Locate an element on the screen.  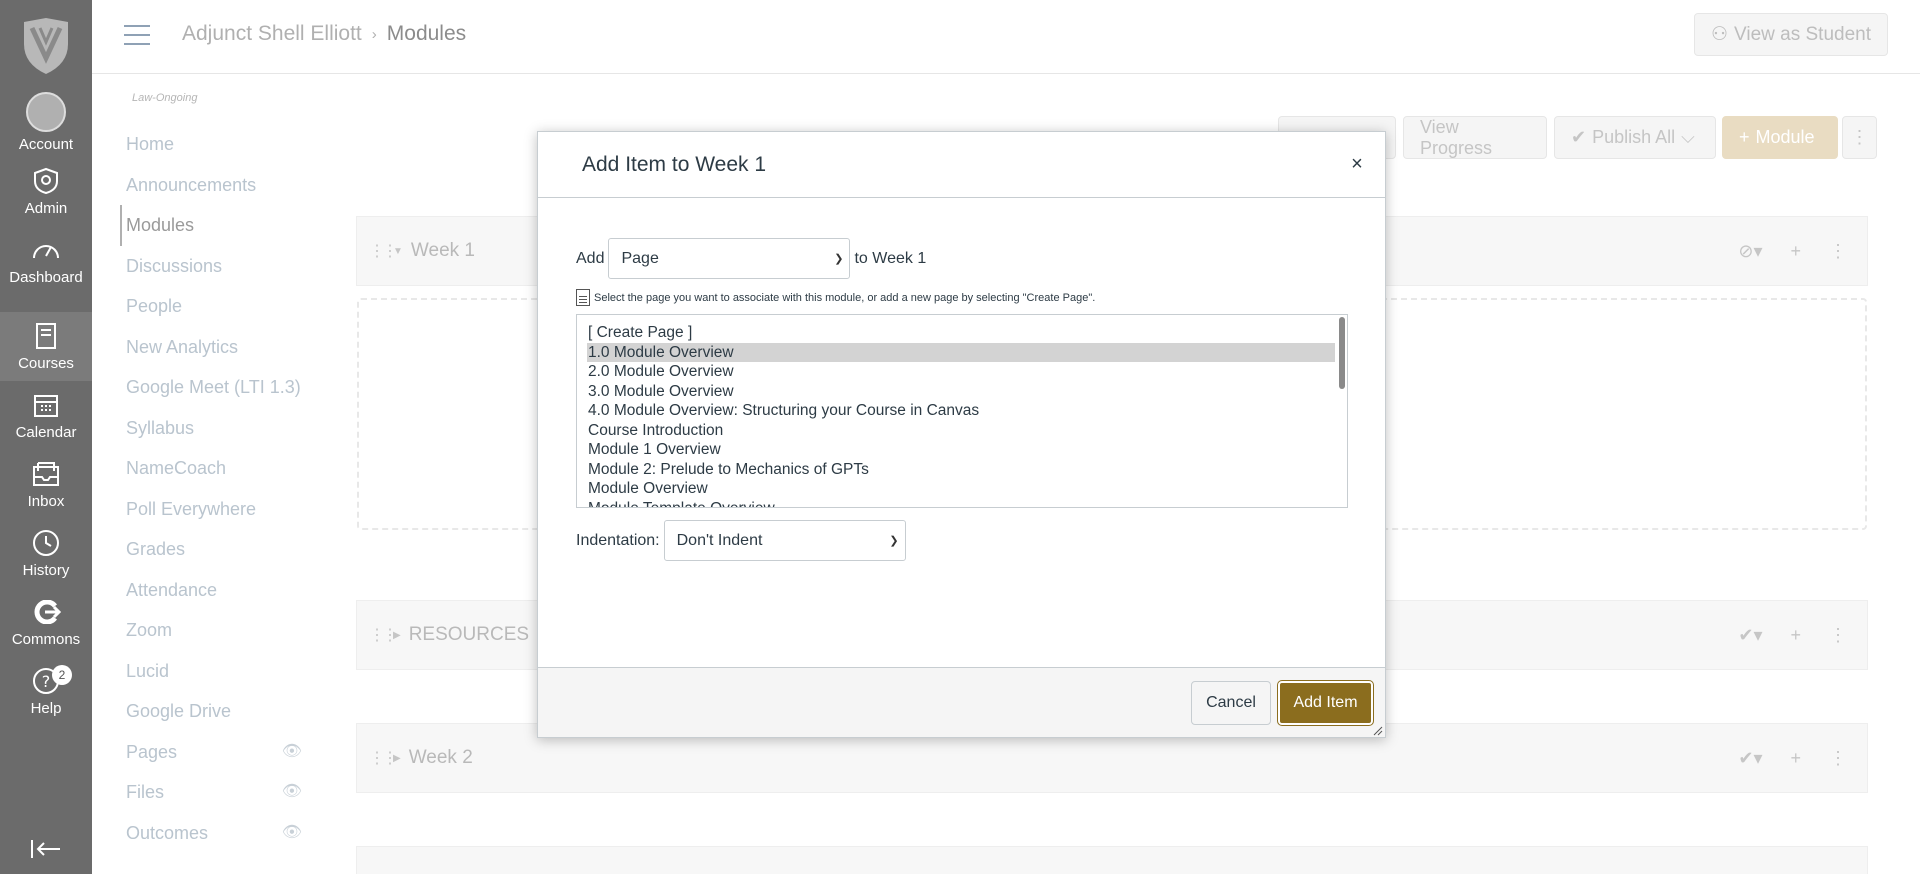
publish-all-button: ✔ Publish All ⌵ is located at coordinates (1635, 137).